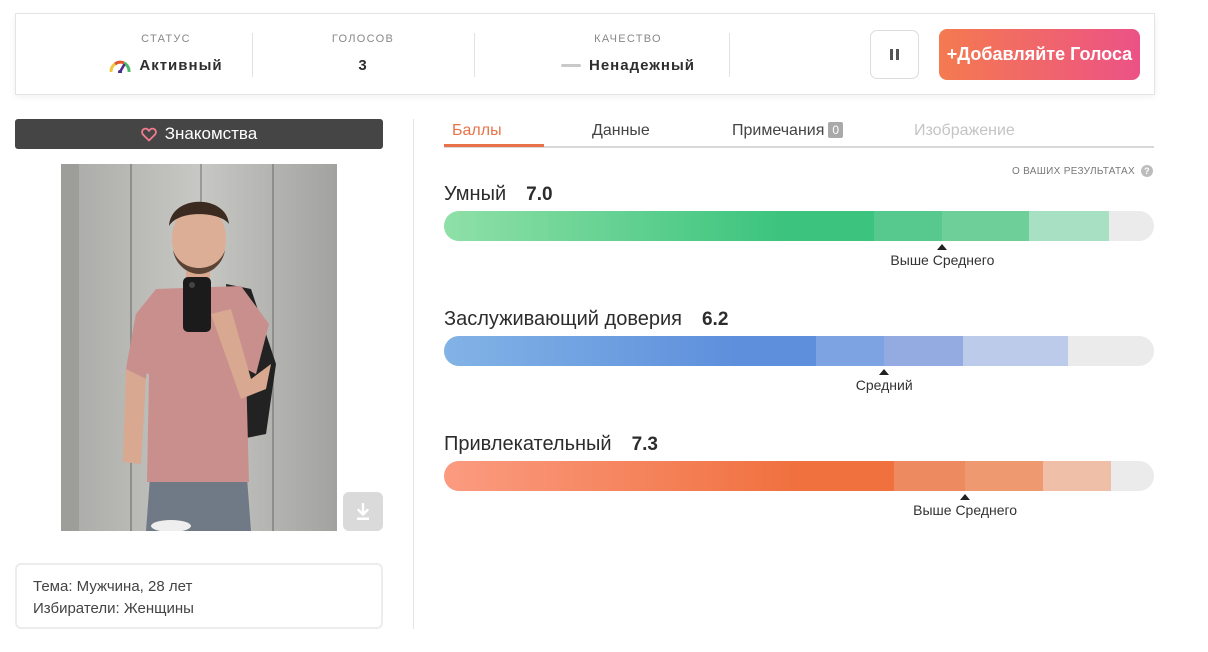 This screenshot has width=1208, height=652. I want to click on level-label: Средний, so click(884, 385).